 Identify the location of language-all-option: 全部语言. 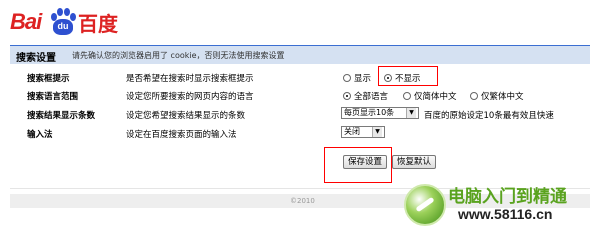
(365, 96).